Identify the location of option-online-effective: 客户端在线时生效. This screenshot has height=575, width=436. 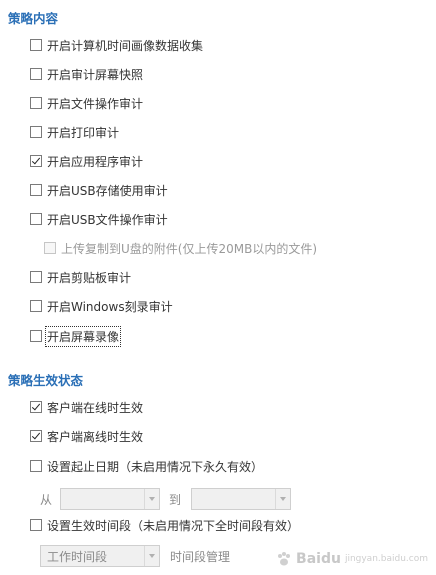
(86, 407).